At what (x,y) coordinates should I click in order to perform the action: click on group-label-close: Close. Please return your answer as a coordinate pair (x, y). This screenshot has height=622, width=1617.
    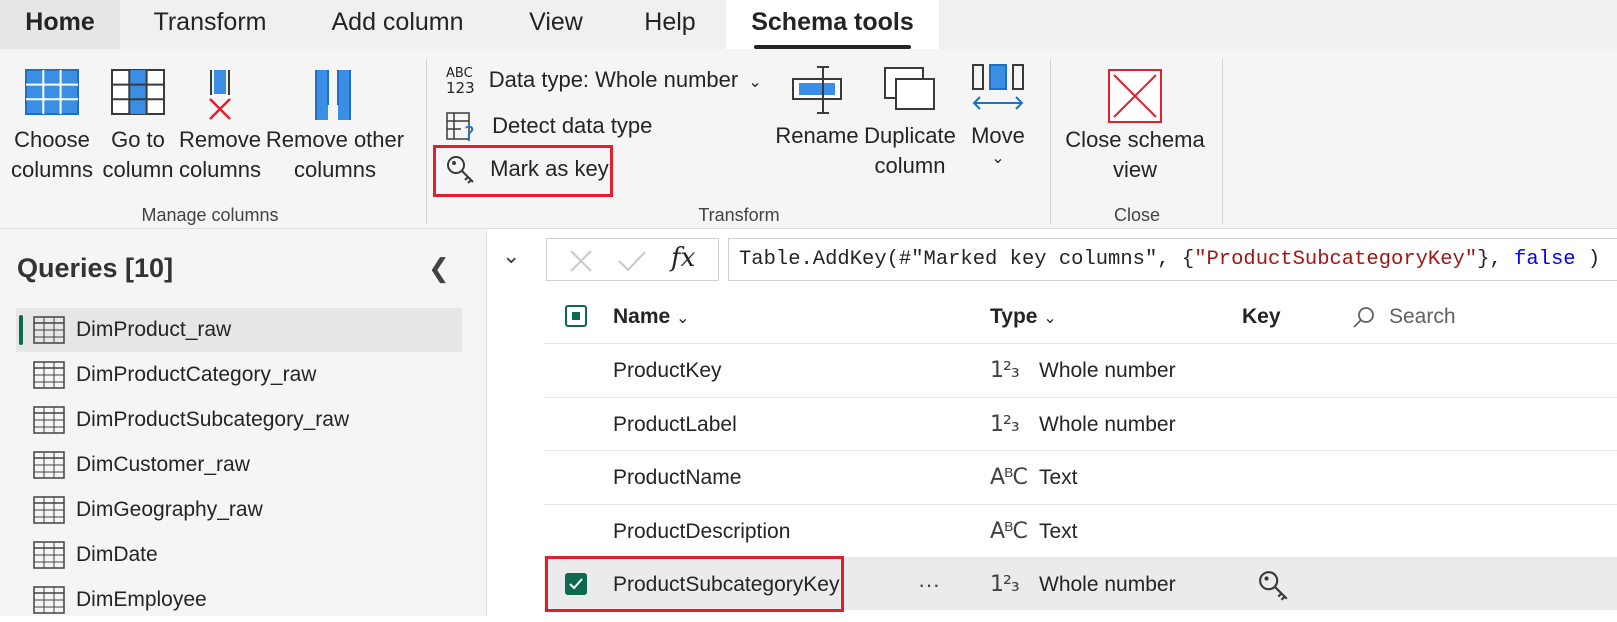
    Looking at the image, I should click on (1137, 215).